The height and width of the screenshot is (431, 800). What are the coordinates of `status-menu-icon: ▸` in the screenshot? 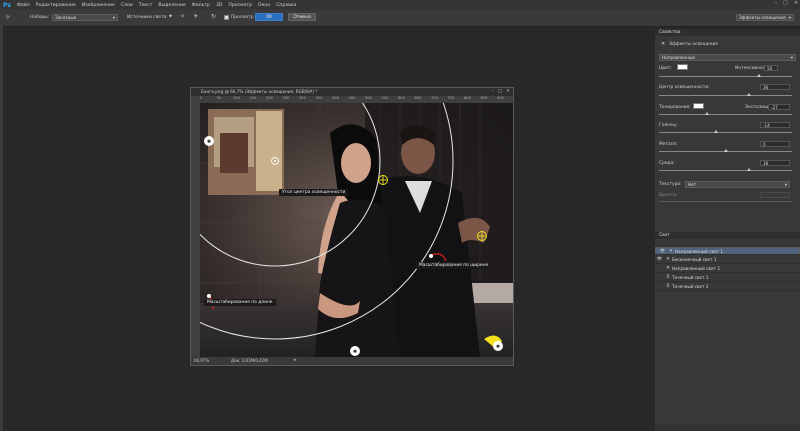 It's located at (295, 361).